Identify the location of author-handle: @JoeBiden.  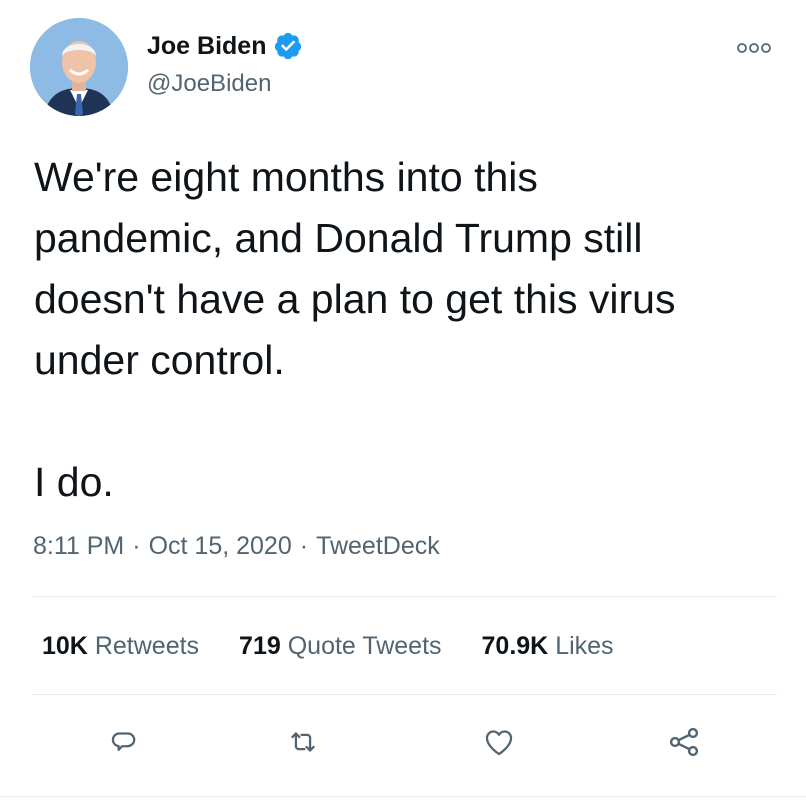
(209, 84).